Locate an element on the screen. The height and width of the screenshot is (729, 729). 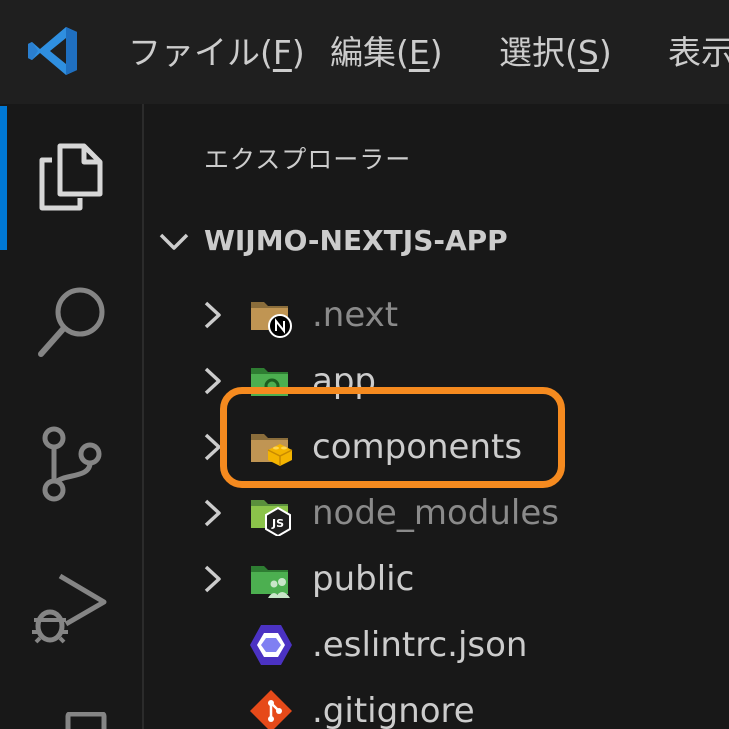
svg-text: JS is located at coordinates (277, 523).